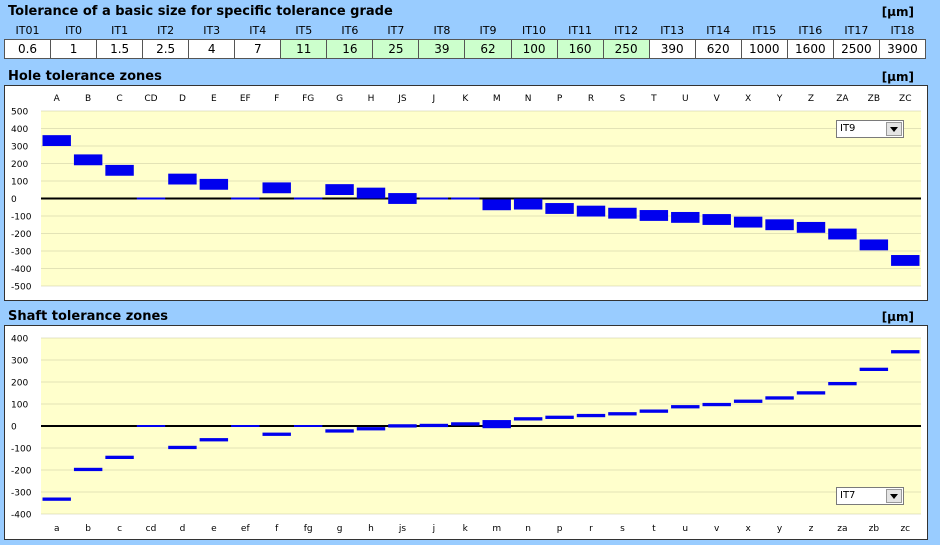 This screenshot has height=545, width=940. Describe the element at coordinates (276, 99) in the screenshot. I see `hole-category-label-f: F` at that location.